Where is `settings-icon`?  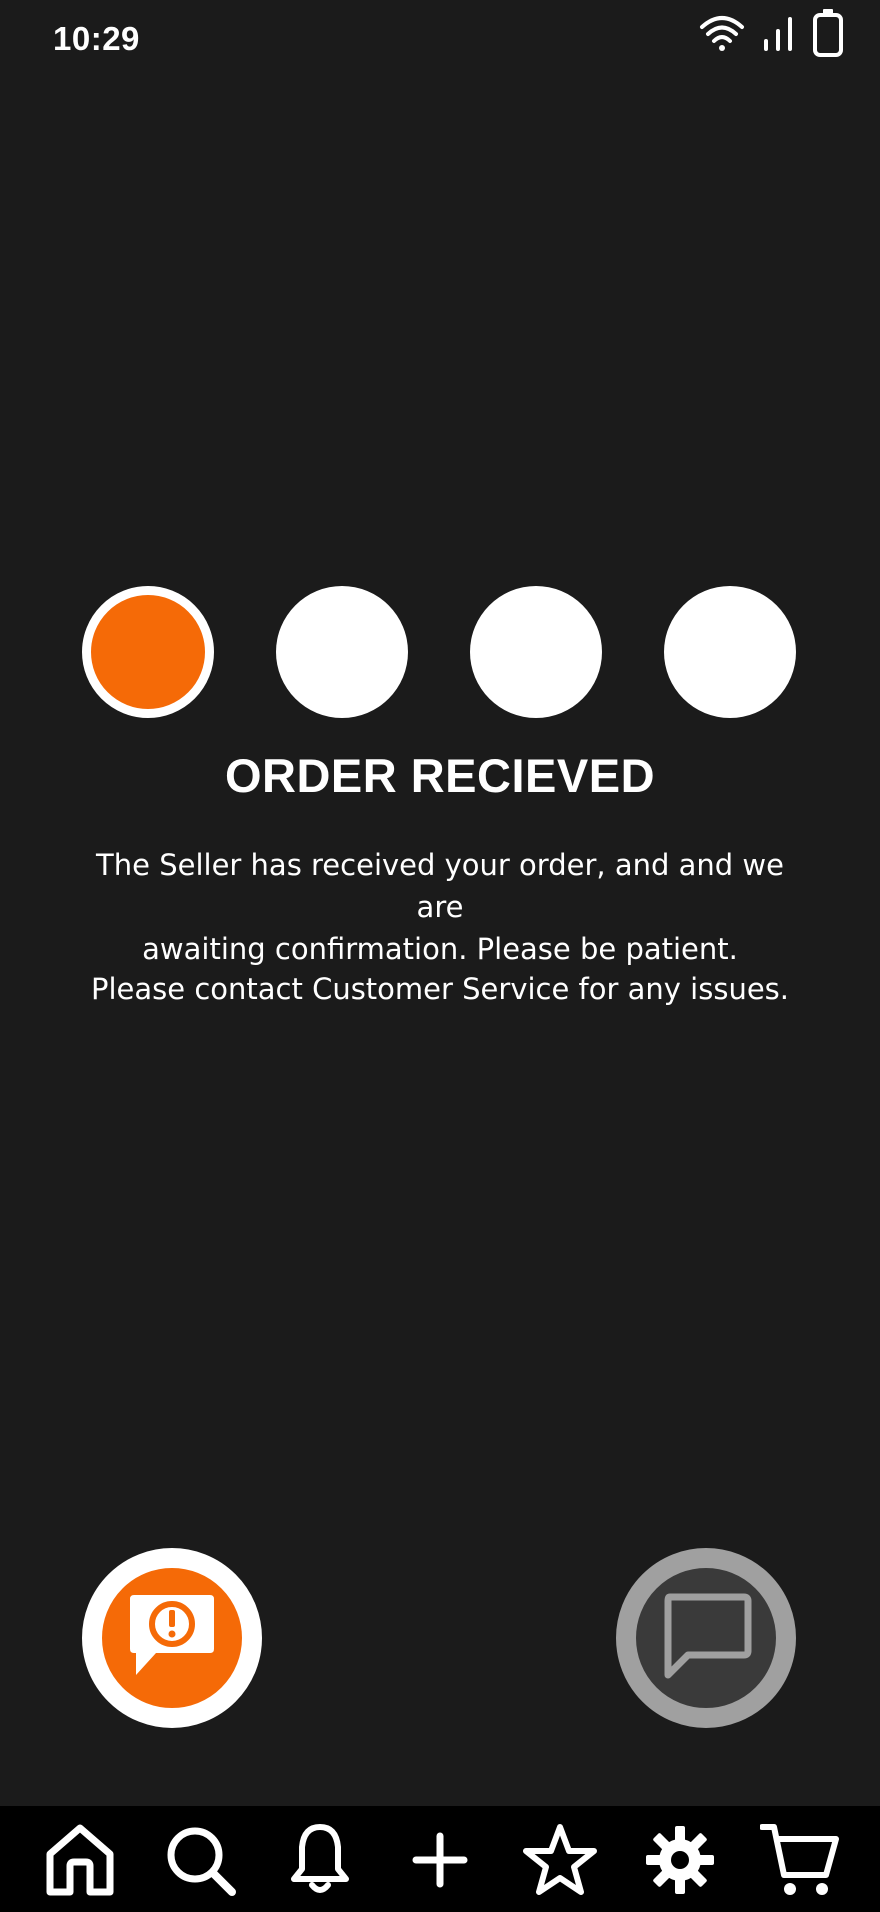 settings-icon is located at coordinates (680, 1862).